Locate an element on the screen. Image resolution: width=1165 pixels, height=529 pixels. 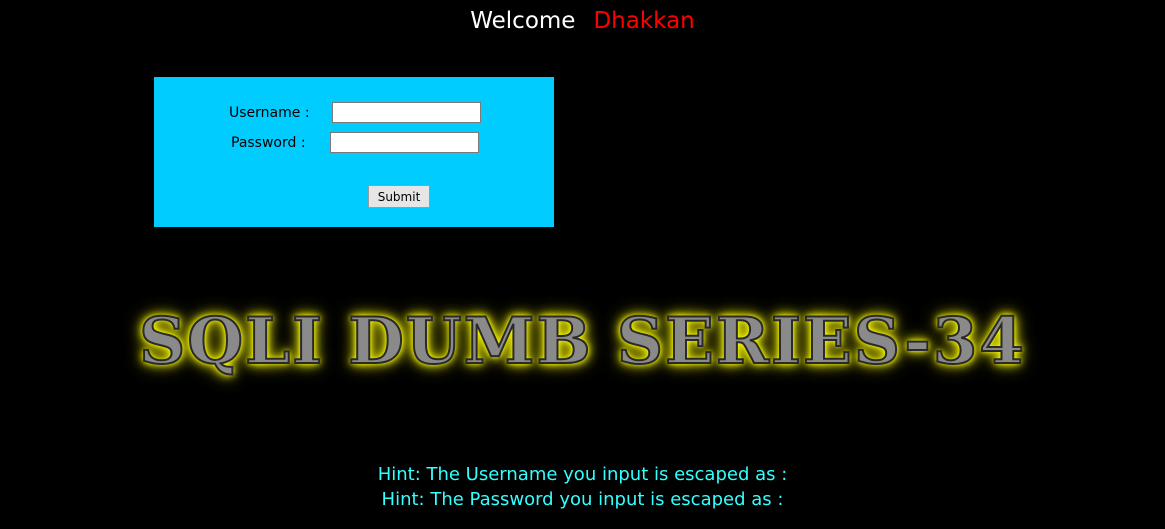
username-label: Username : is located at coordinates (269, 113).